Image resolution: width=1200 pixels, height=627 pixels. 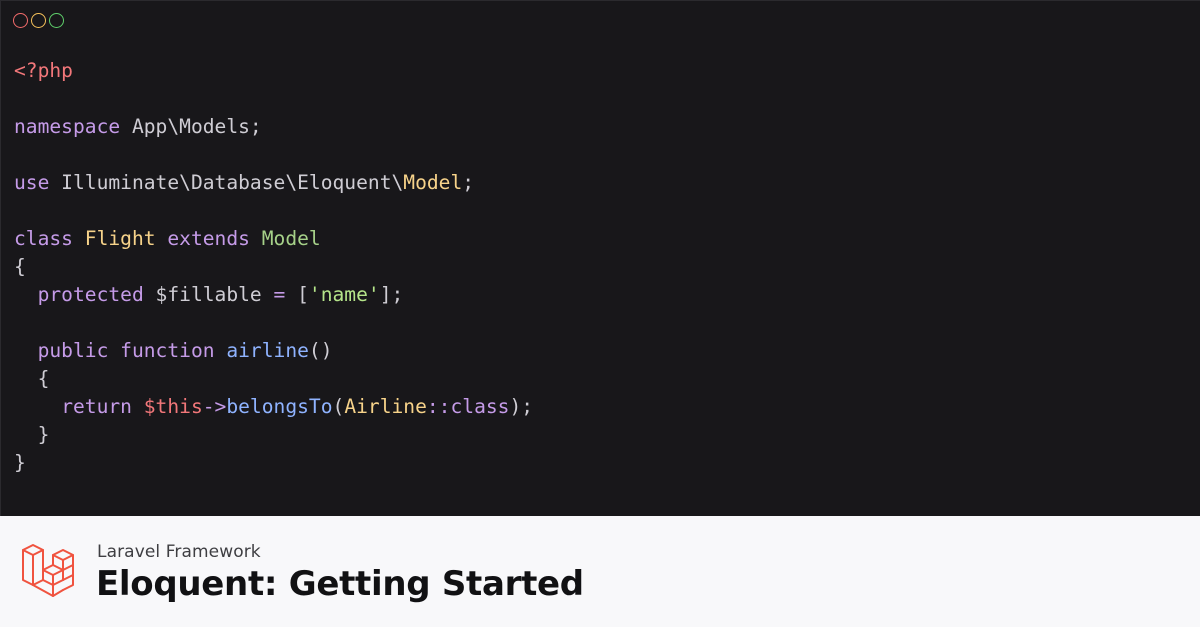 I want to click on window-controls, so click(x=38, y=20).